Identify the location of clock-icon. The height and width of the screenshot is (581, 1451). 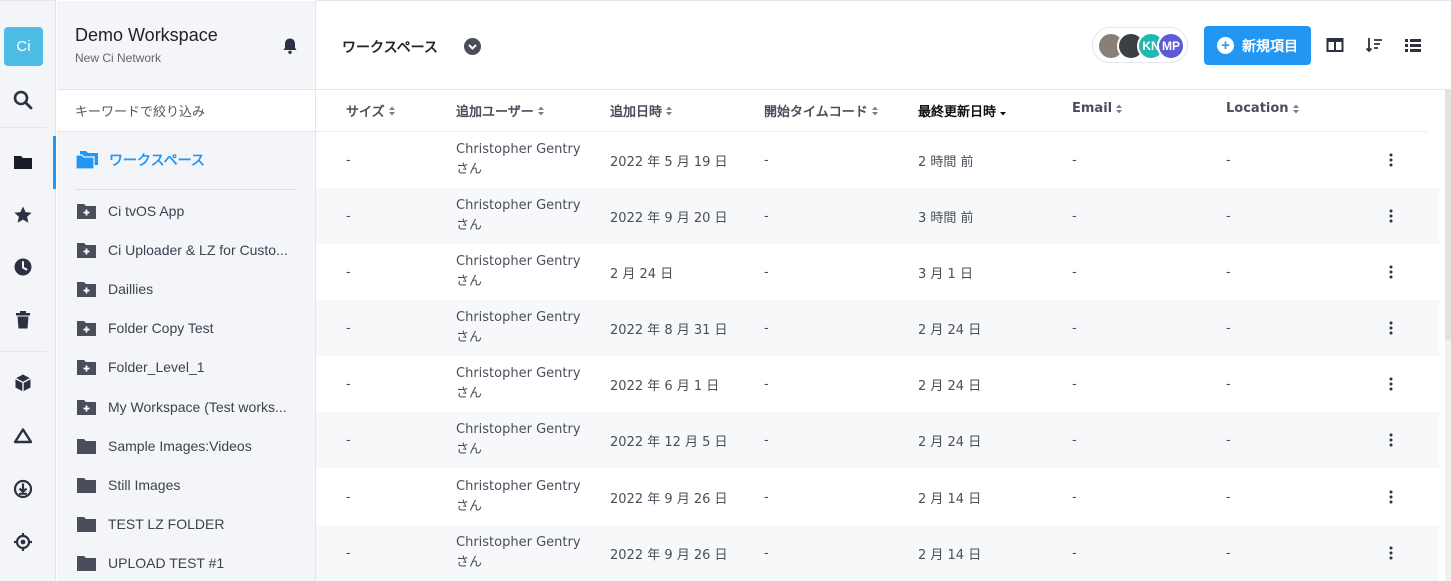
(23, 267).